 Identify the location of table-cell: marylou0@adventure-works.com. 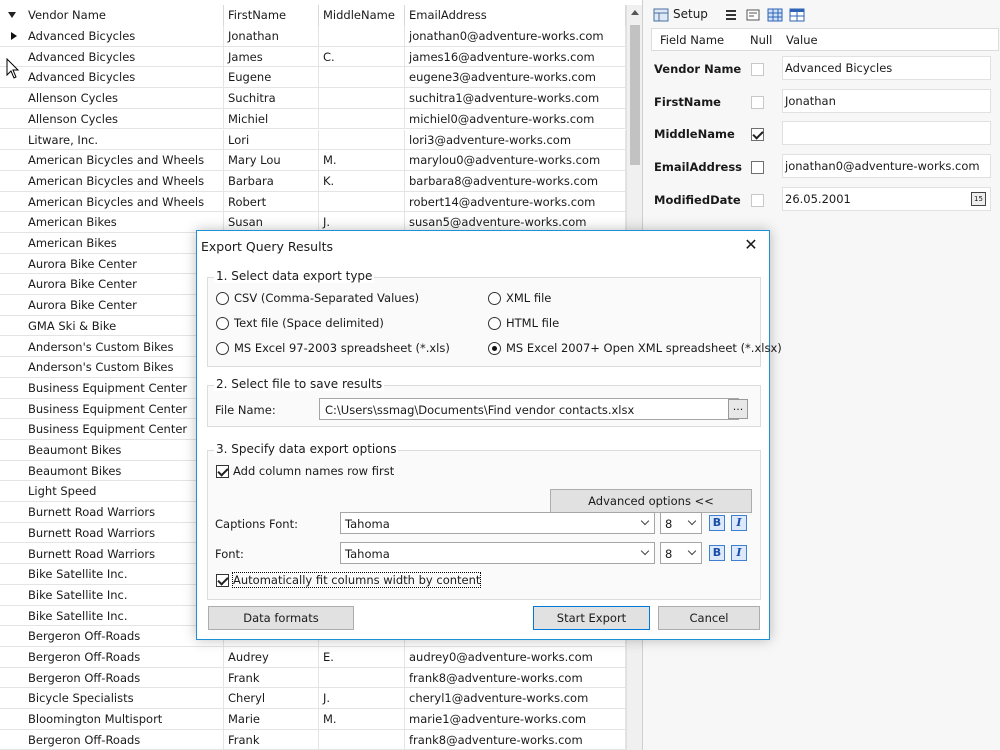
(515, 160).